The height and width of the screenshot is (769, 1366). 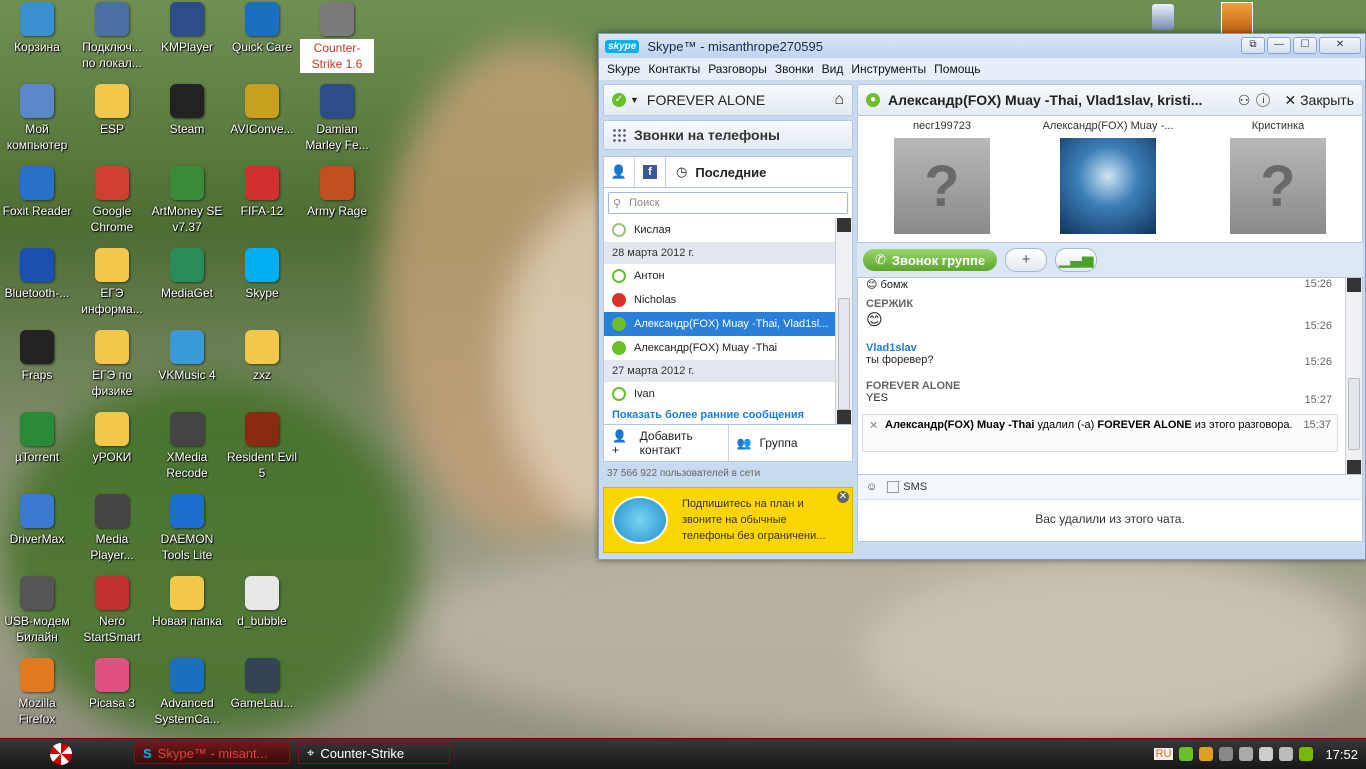 What do you see at coordinates (623, 69) in the screenshot?
I see `menu-skype: Skype` at bounding box center [623, 69].